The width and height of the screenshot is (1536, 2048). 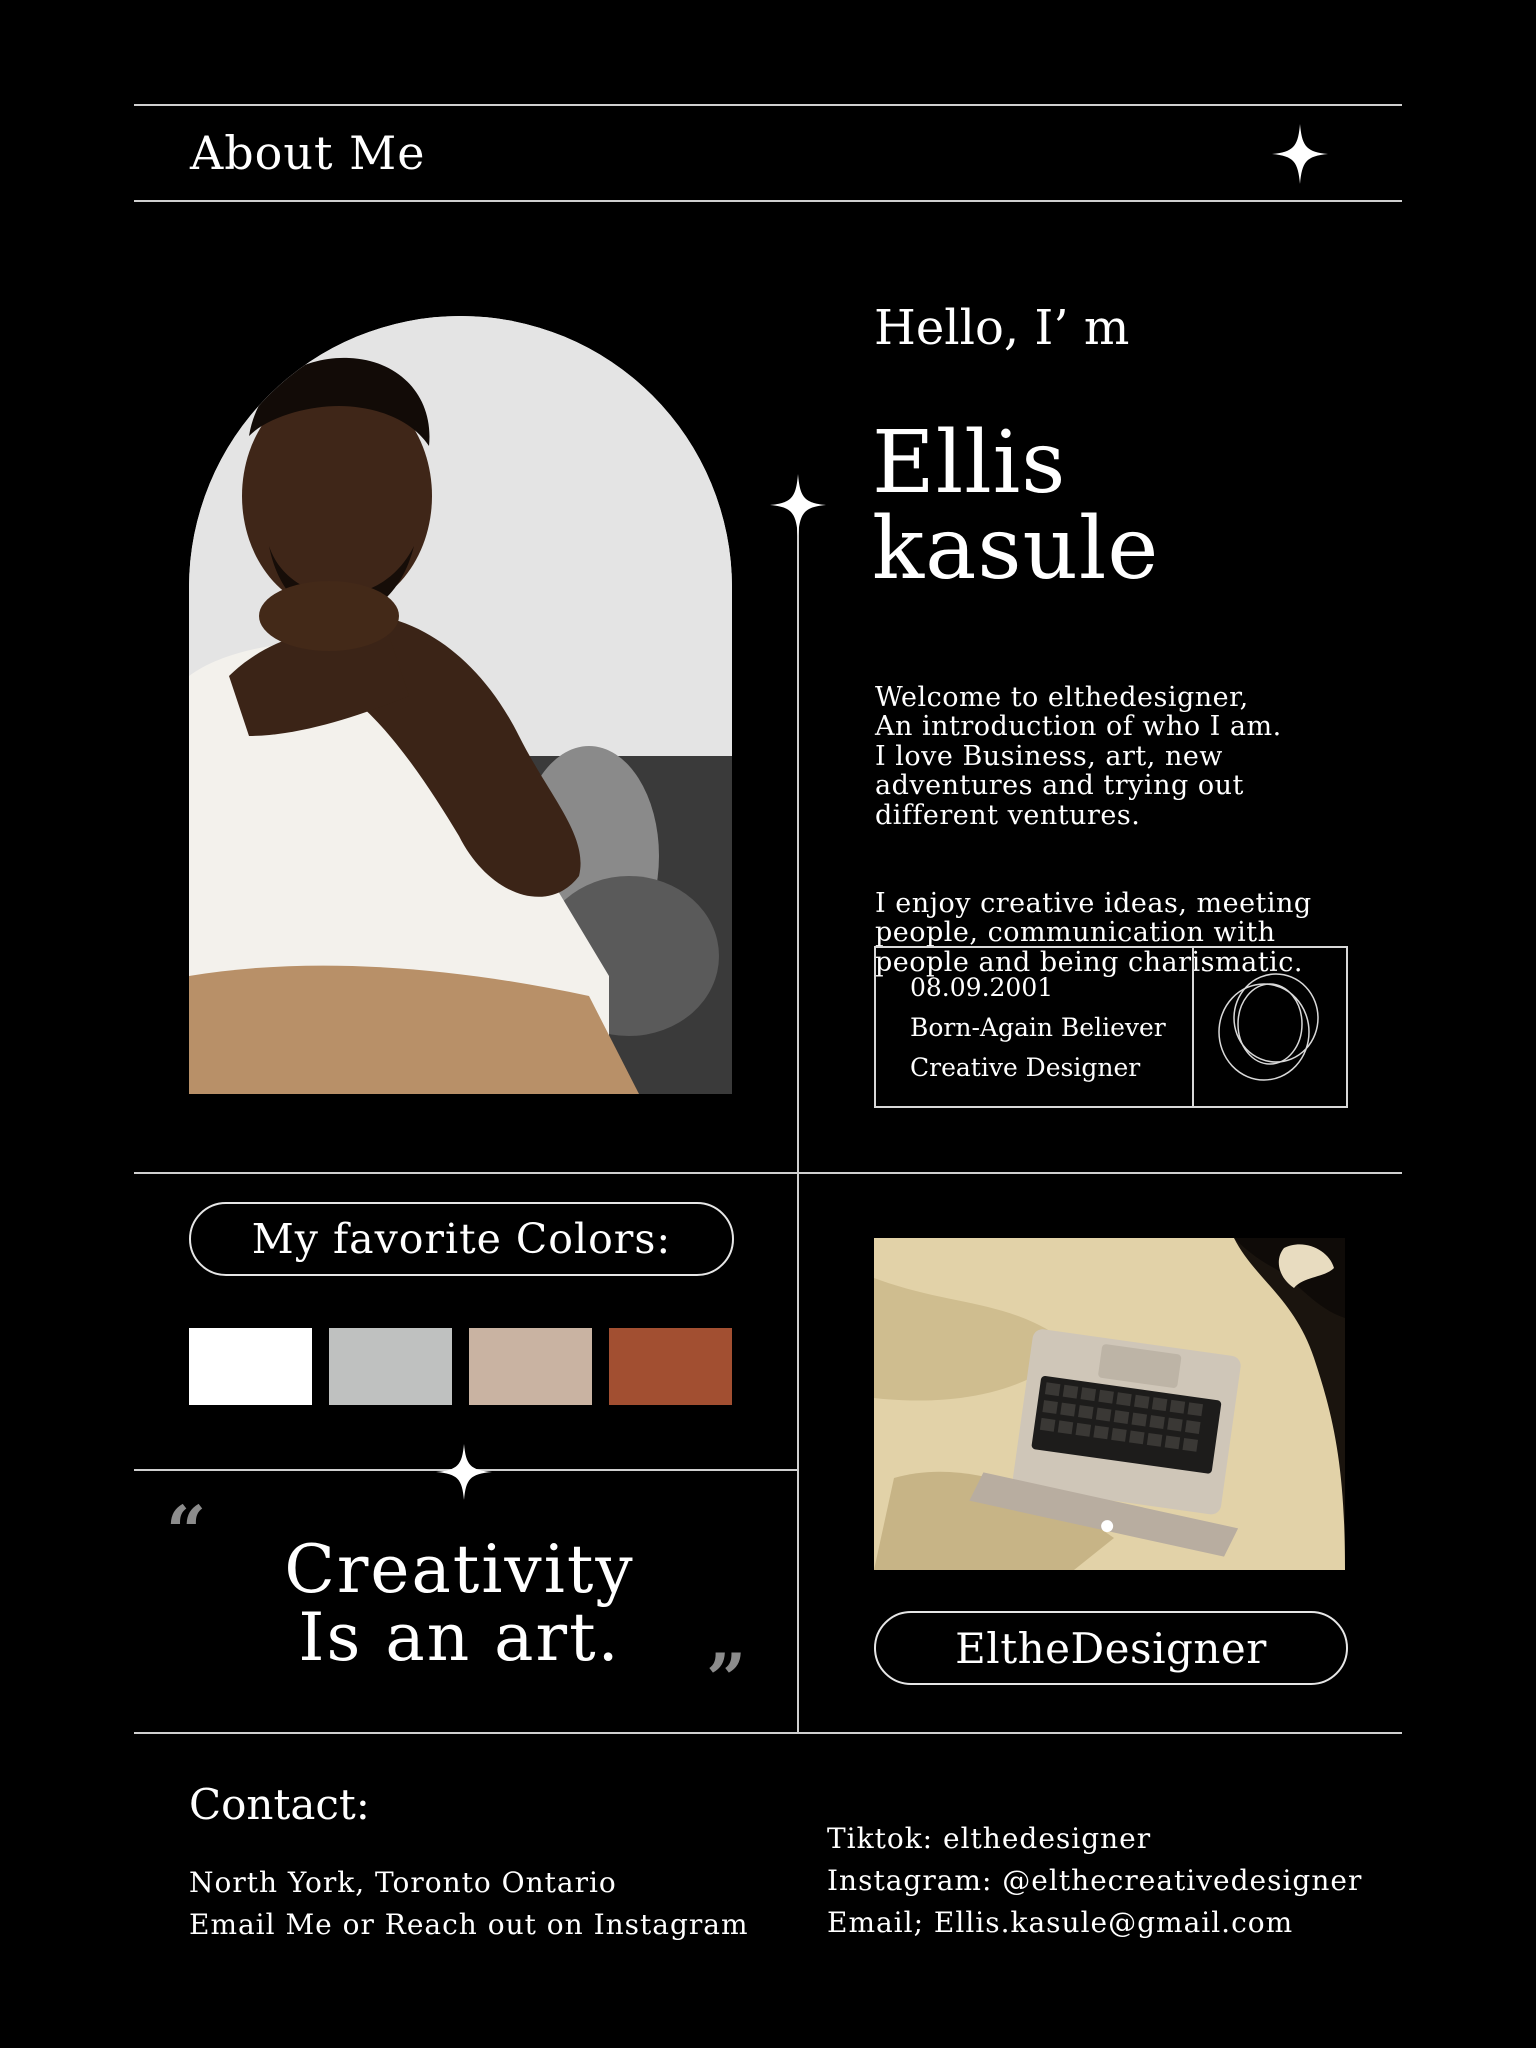 What do you see at coordinates (1111, 1648) in the screenshot?
I see `handle-badge: EltheDesigner` at bounding box center [1111, 1648].